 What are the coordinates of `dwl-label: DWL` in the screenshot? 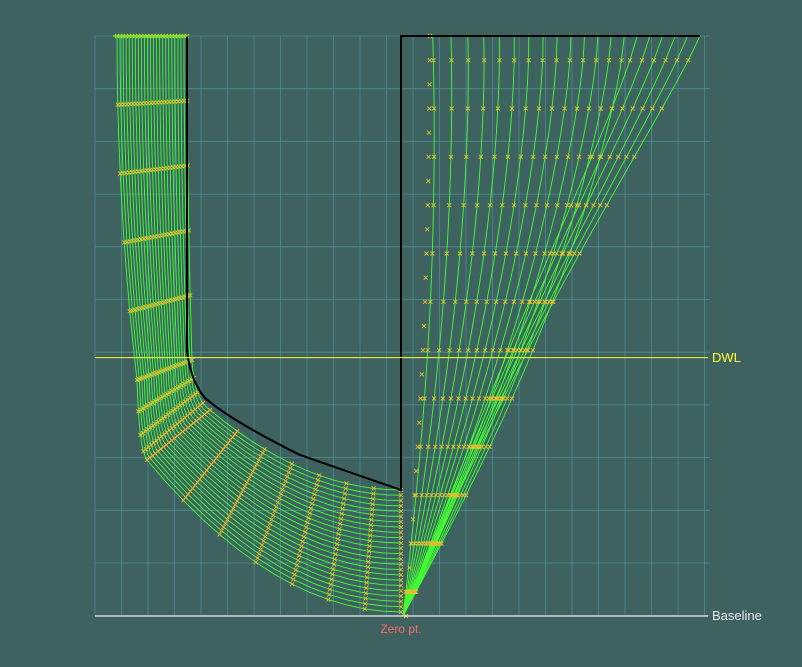 It's located at (726, 357).